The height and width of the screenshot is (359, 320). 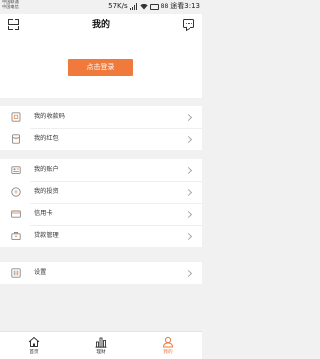 I want to click on menu-item-label: 我的投资, so click(x=46, y=191).